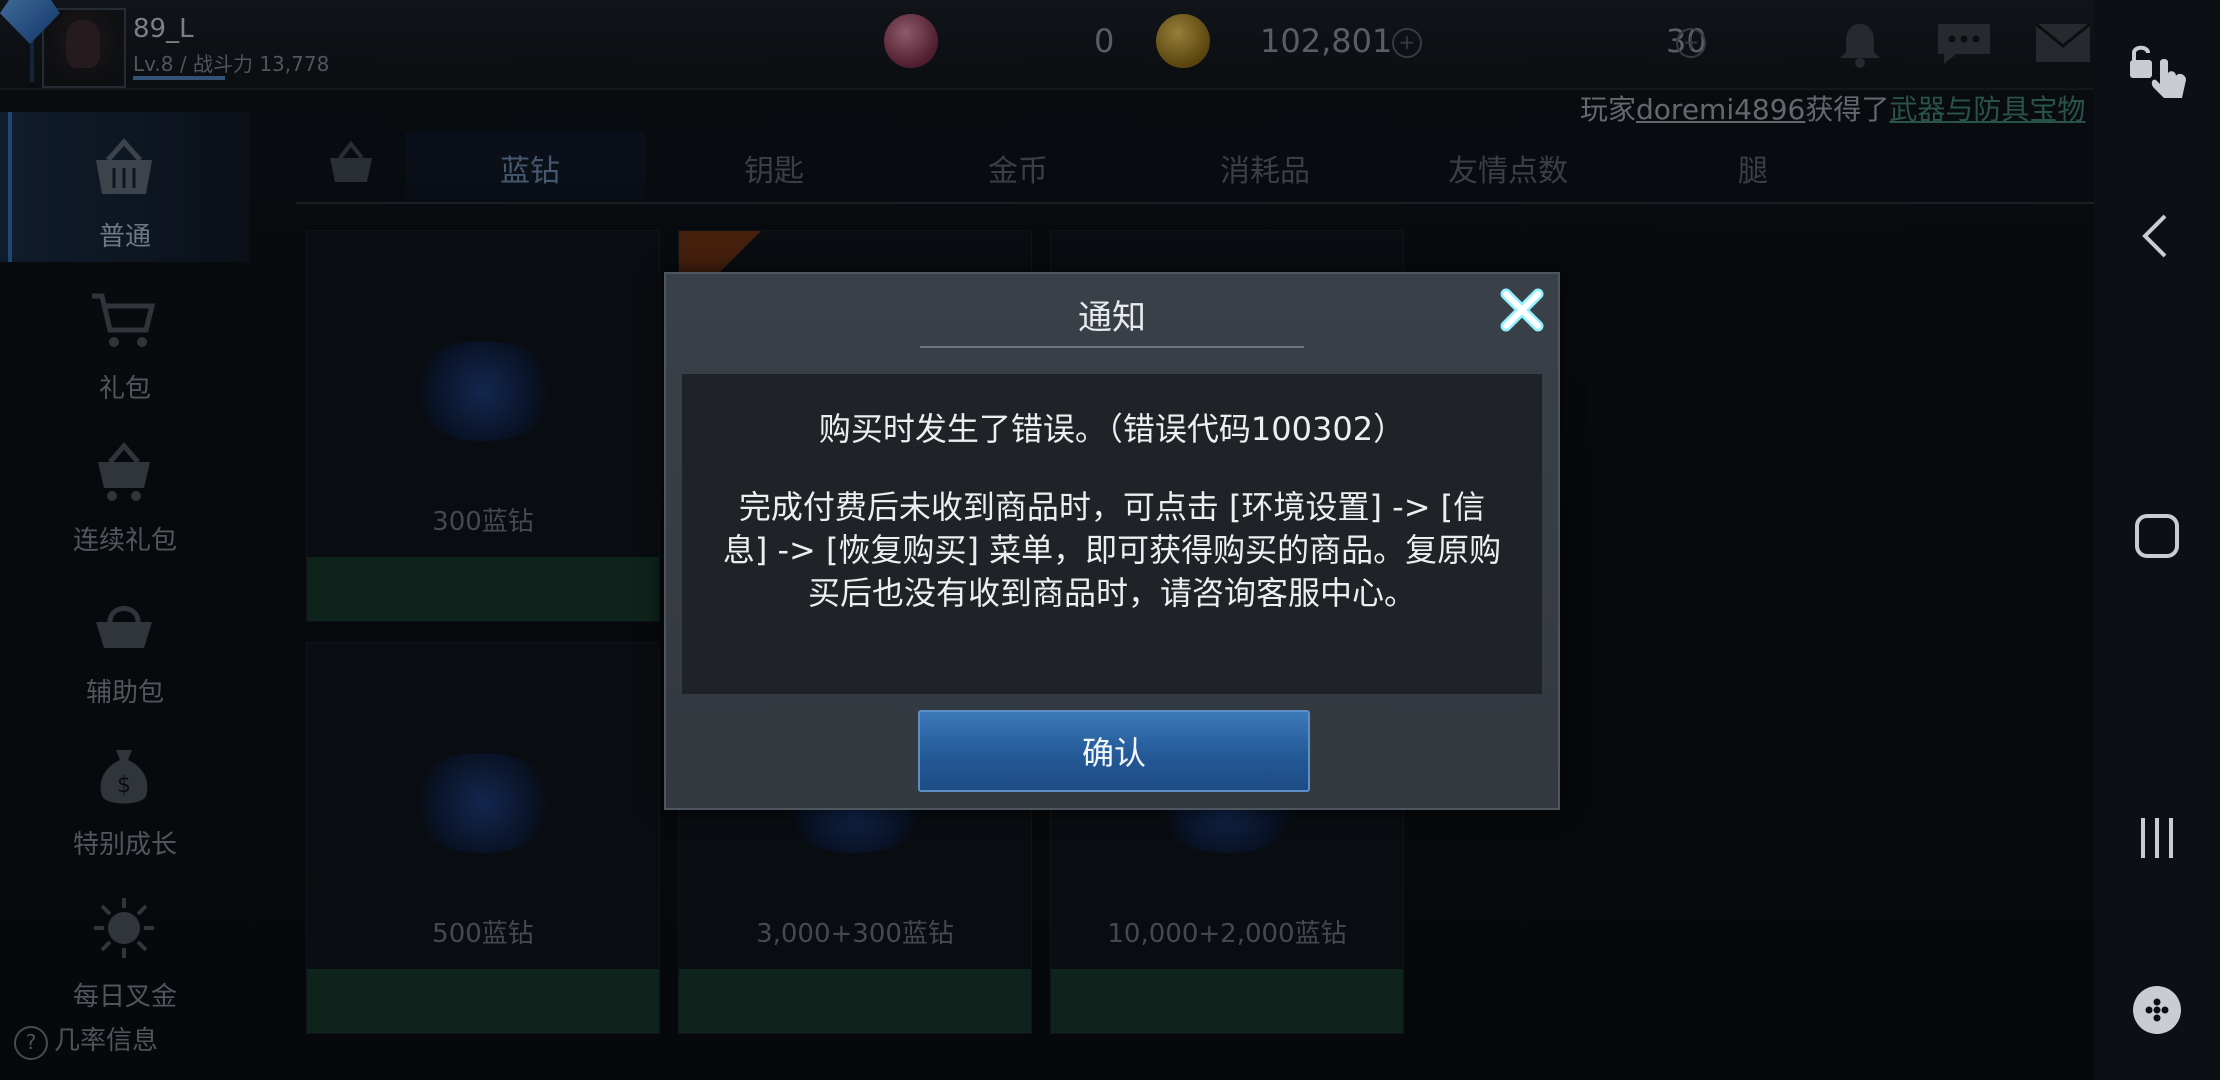 The image size is (2220, 1080). Describe the element at coordinates (1522, 310) in the screenshot. I see `close-icon` at that location.